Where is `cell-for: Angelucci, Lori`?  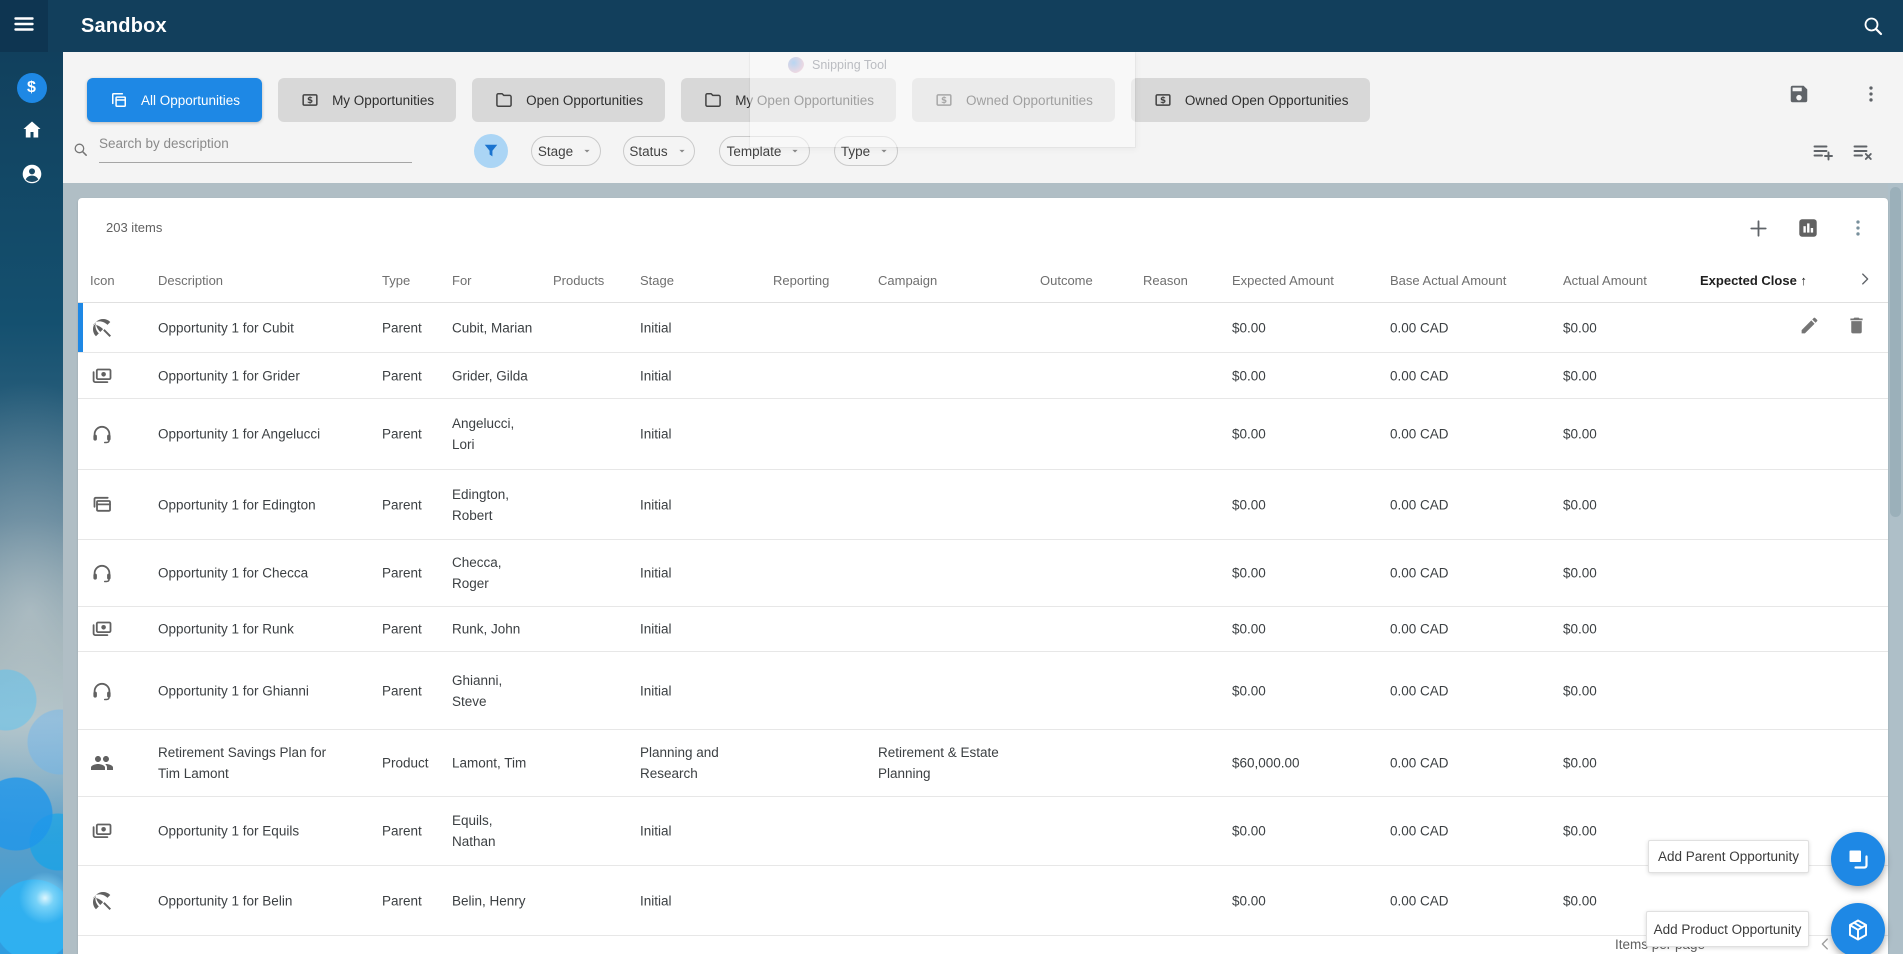
cell-for: Angelucci, Lori is located at coordinates (483, 434).